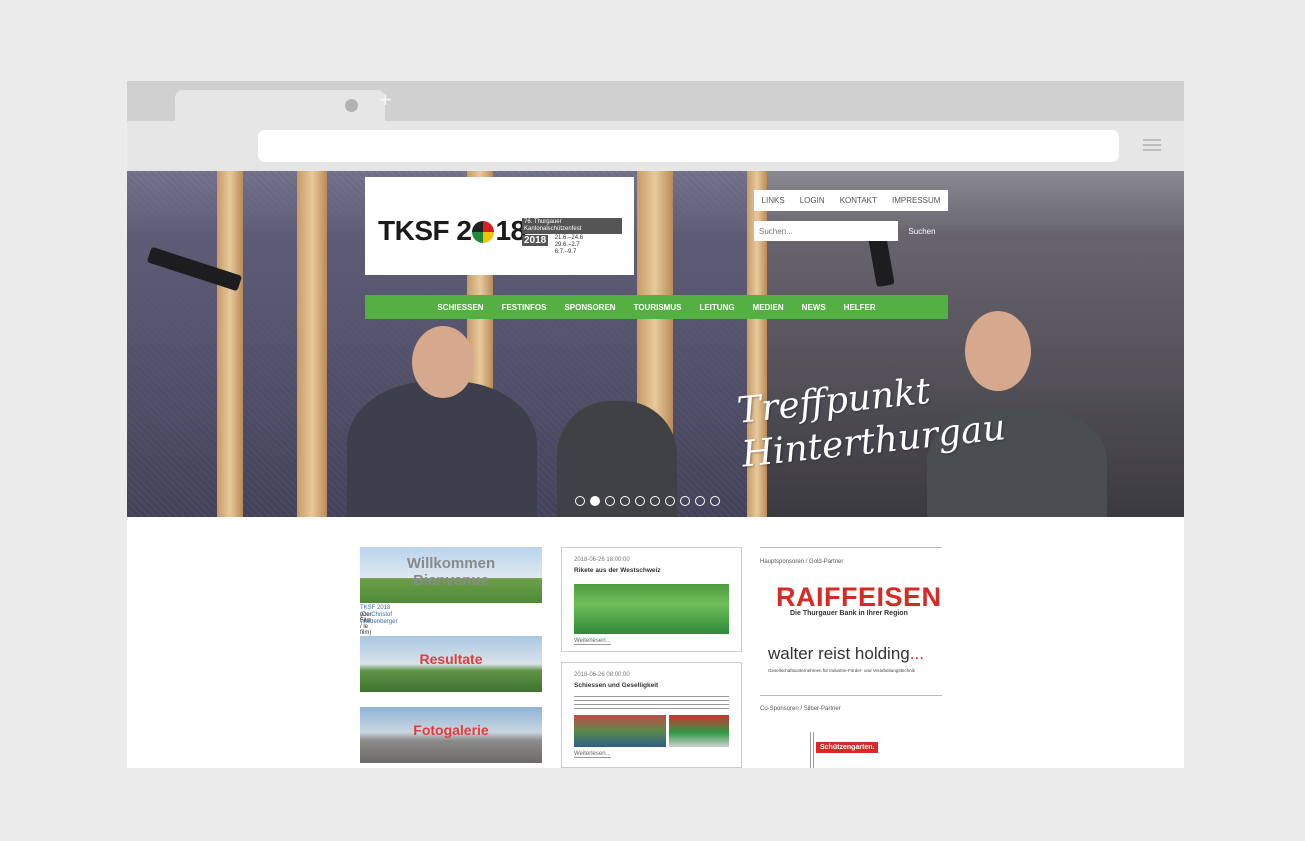 The image size is (1305, 841). I want to click on raiffeisen-tagline: Die Thurgauer Bank in Ihrer Region, so click(849, 613).